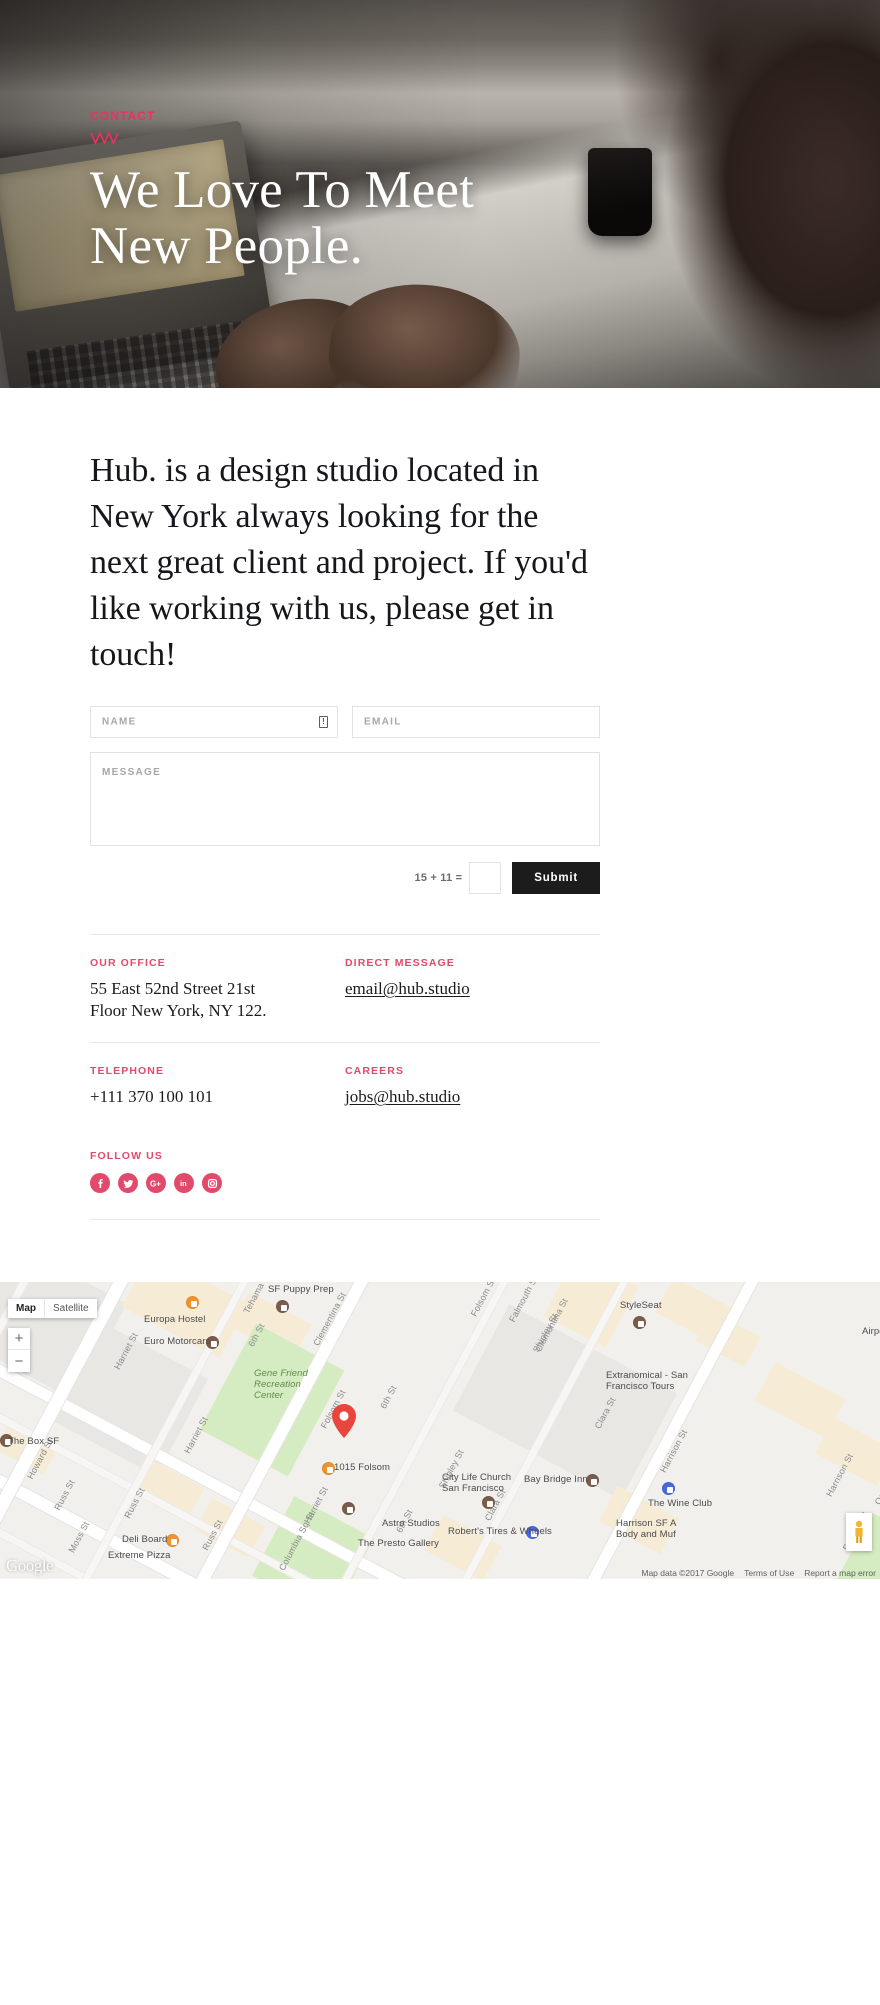 This screenshot has height=2005, width=880. Describe the element at coordinates (296, 1541) in the screenshot. I see `map-street-label: Columbia Sq St` at that location.